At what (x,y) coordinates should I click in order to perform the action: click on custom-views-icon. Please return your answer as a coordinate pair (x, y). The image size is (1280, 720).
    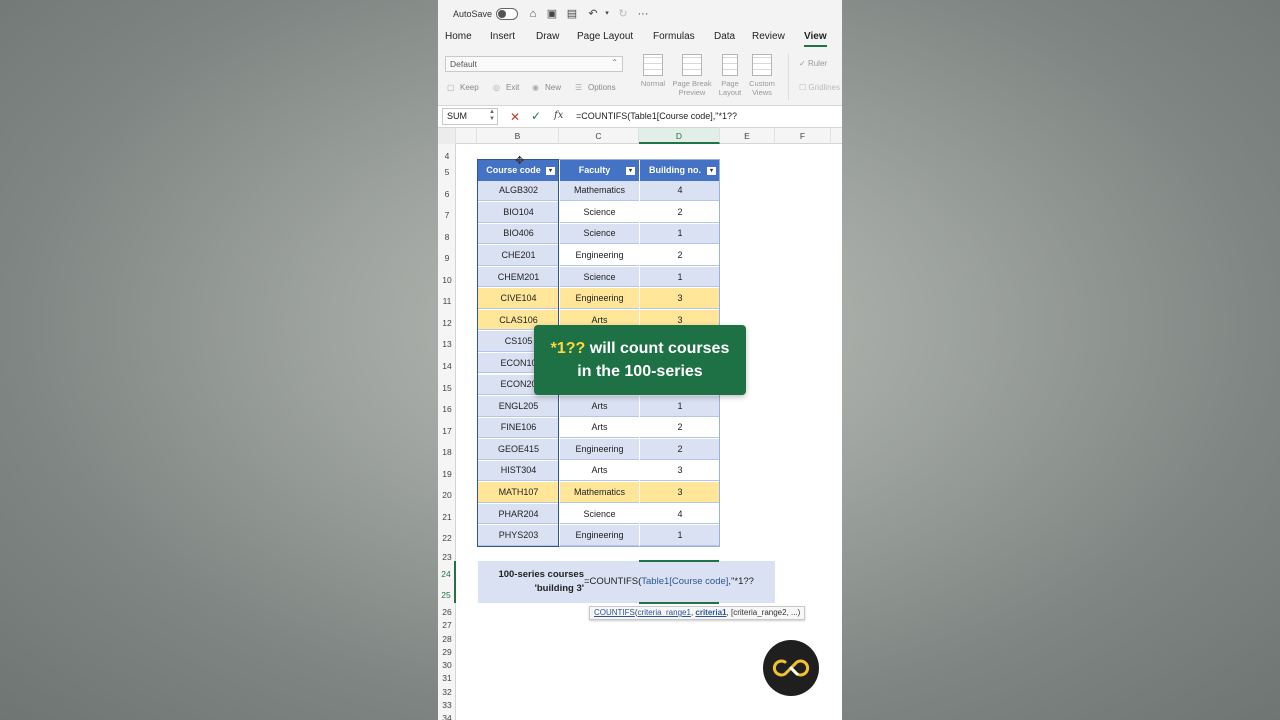
    Looking at the image, I should click on (762, 65).